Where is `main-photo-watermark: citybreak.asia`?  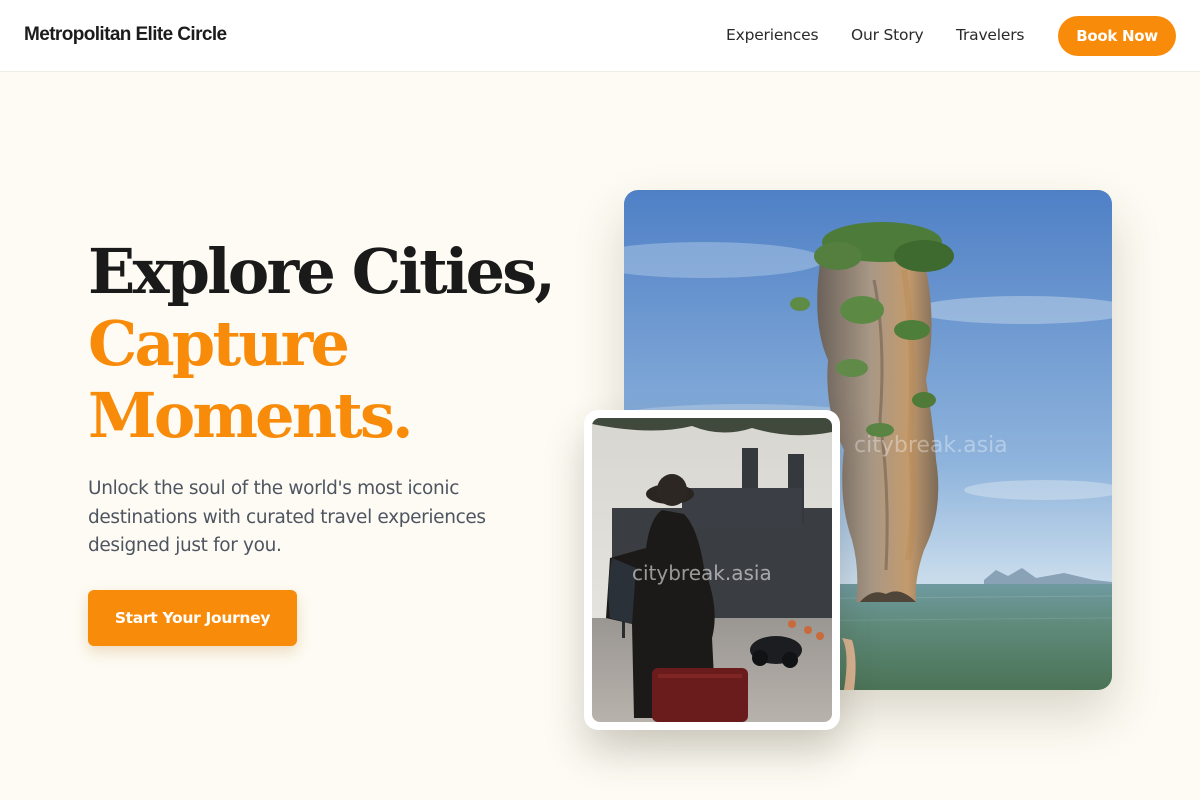
main-photo-watermark: citybreak.asia is located at coordinates (931, 445).